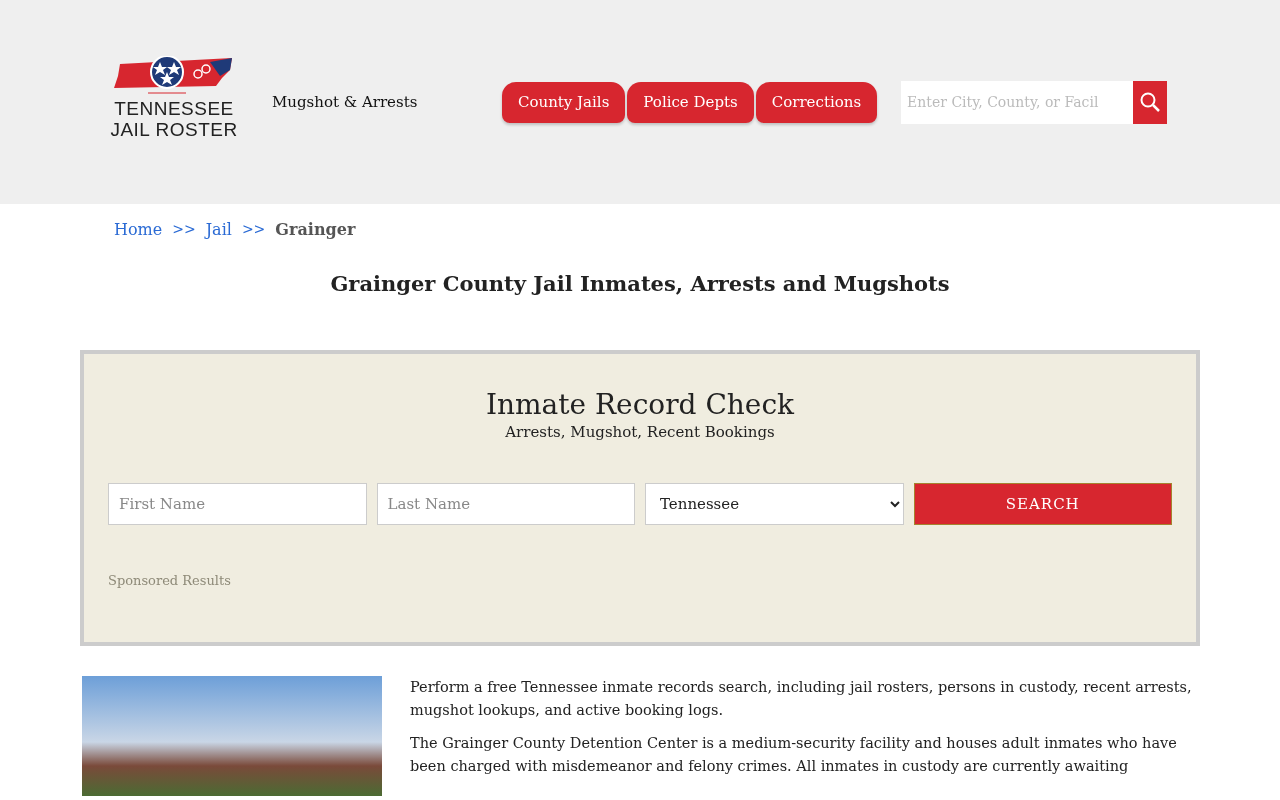 This screenshot has height=800, width=1280. What do you see at coordinates (345, 102) in the screenshot?
I see `tagline: Mugshot & Arrests` at bounding box center [345, 102].